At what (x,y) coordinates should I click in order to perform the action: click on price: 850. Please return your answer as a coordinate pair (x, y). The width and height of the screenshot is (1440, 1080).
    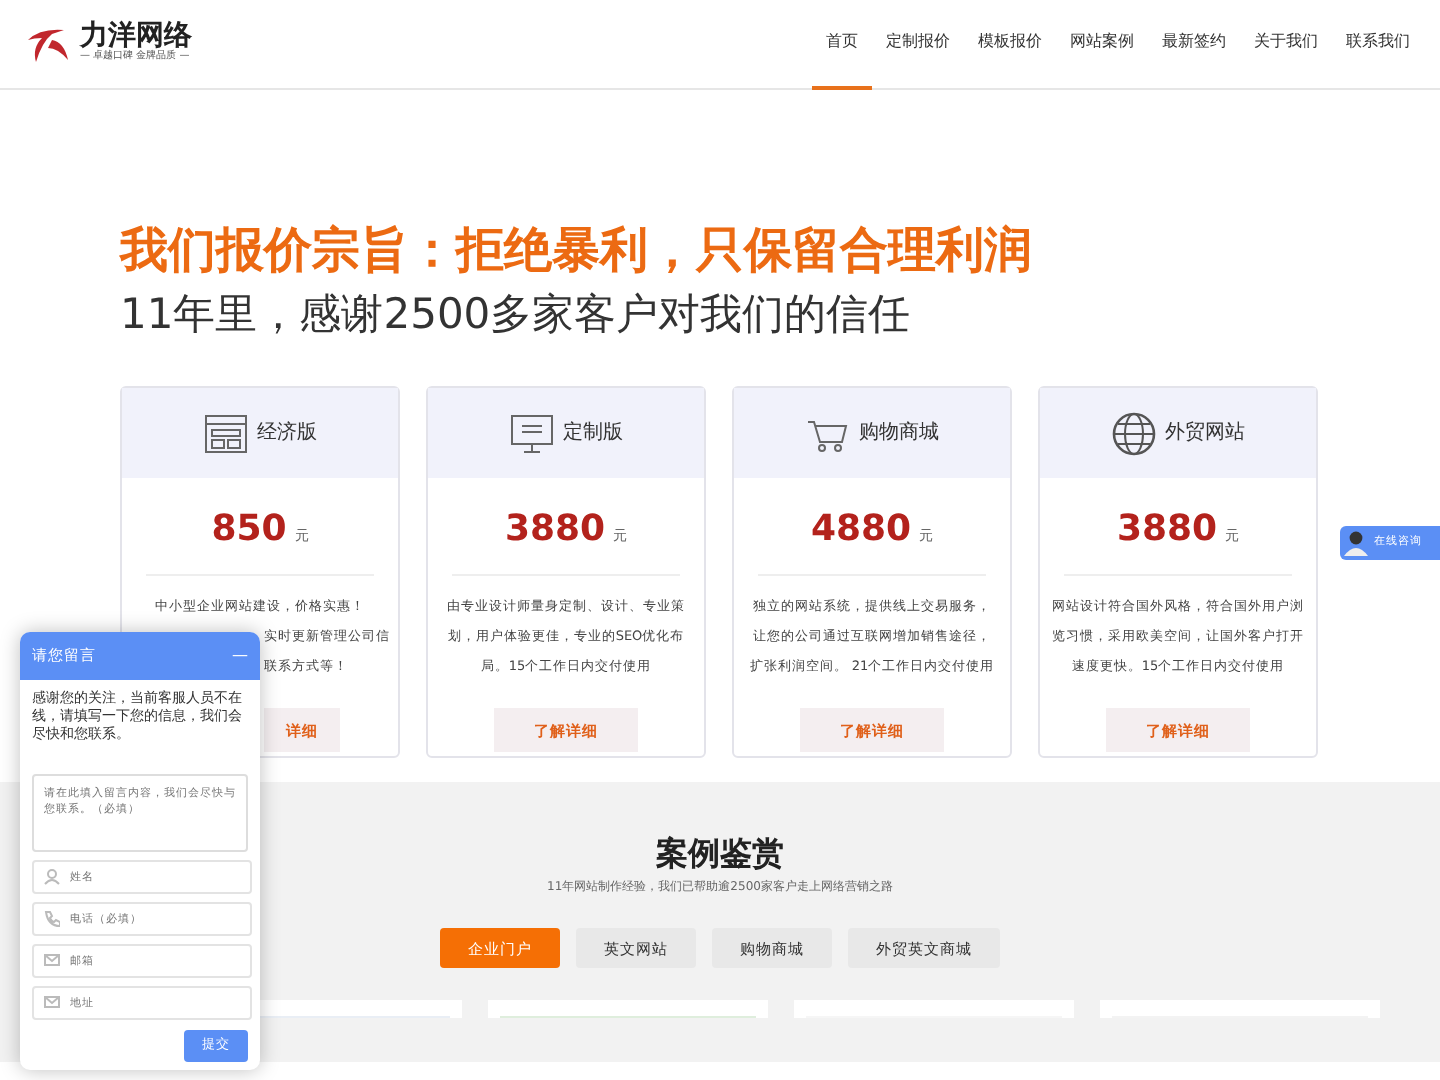
    Looking at the image, I should click on (249, 530).